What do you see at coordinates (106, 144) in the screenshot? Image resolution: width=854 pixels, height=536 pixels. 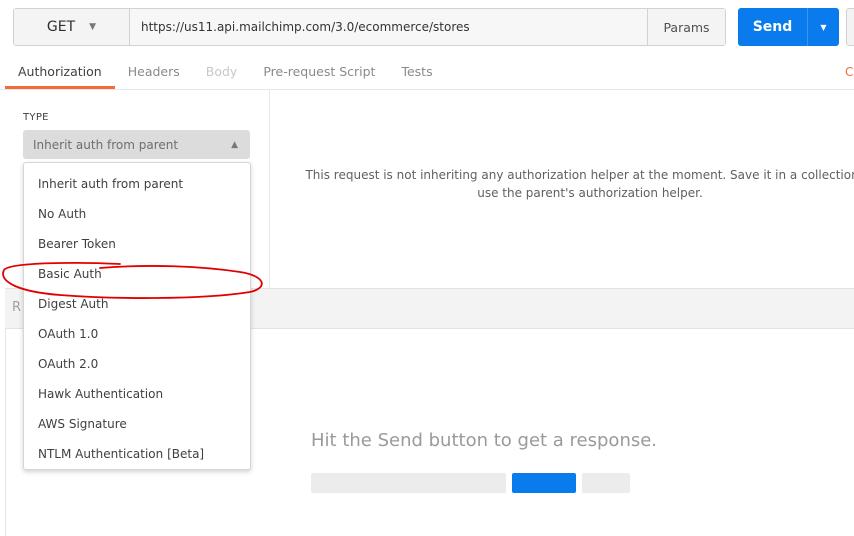 I see `auth-type-selected: Inherit auth from parent` at bounding box center [106, 144].